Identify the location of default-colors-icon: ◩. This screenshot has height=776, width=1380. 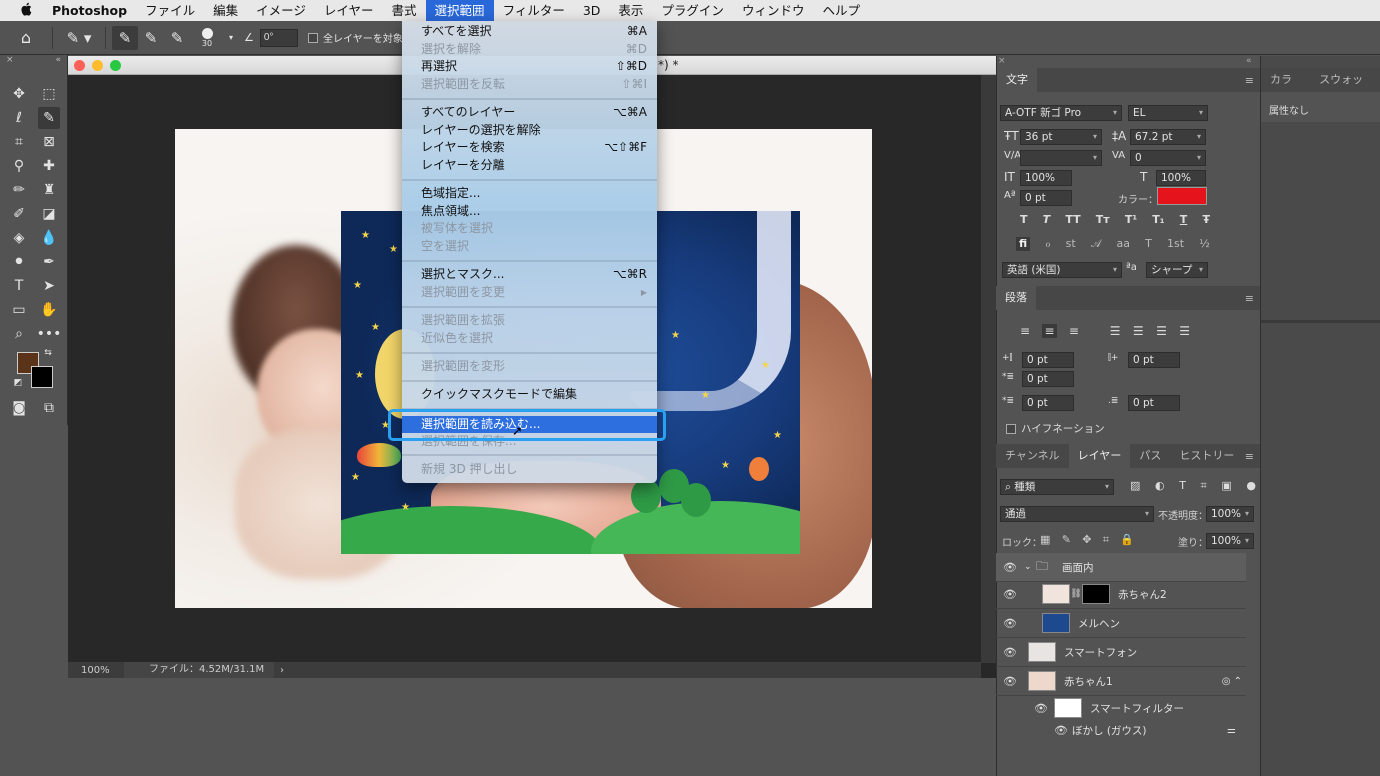
(18, 383).